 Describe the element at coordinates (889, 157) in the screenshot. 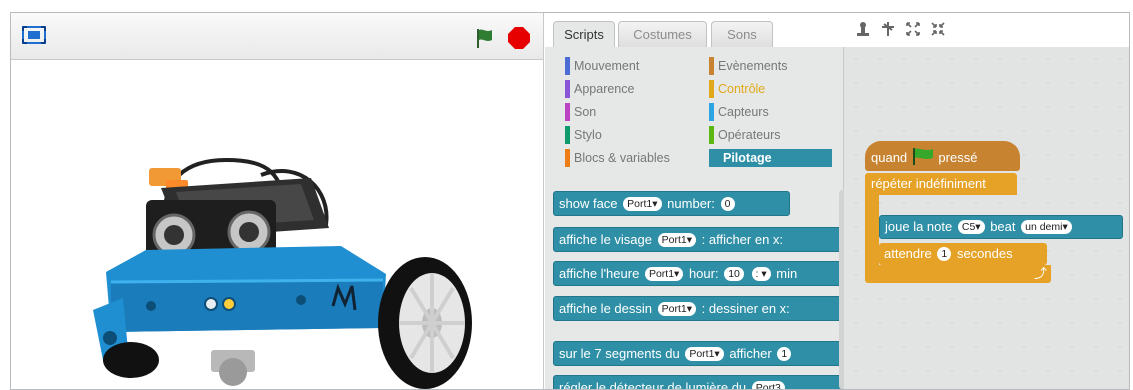

I see `block-text: quand` at that location.